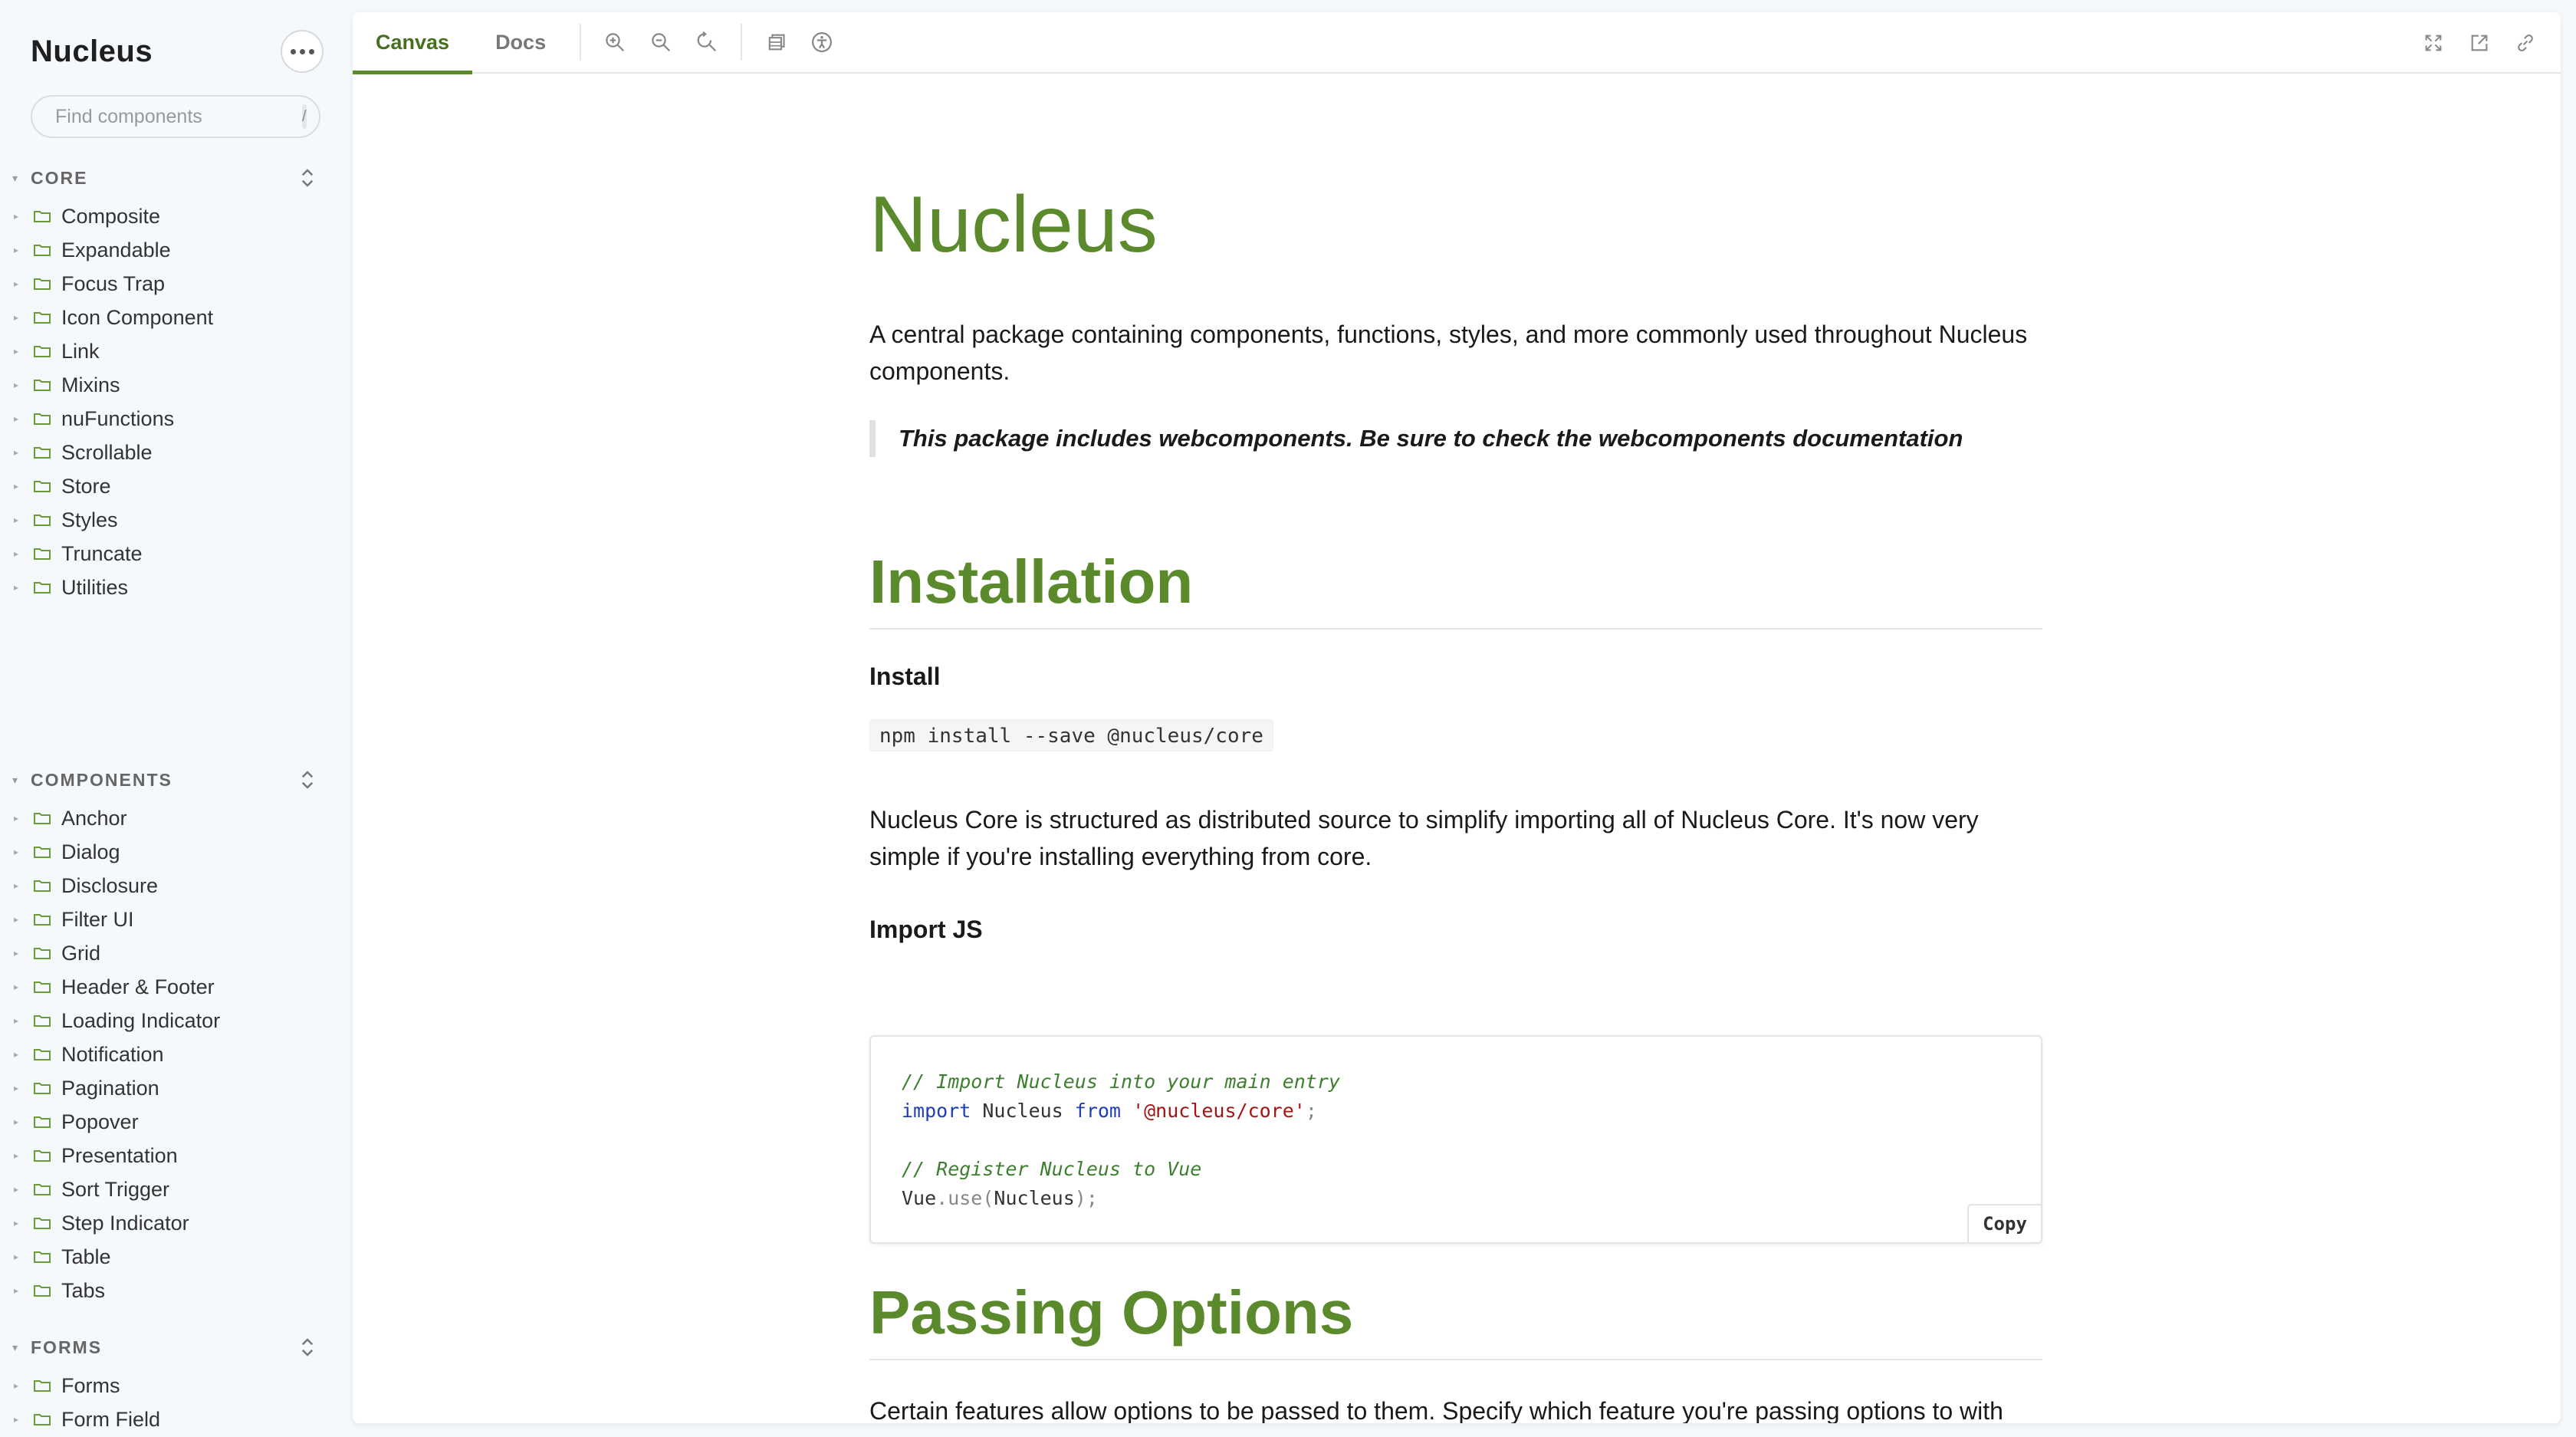  Describe the element at coordinates (303, 51) in the screenshot. I see `more-options-button` at that location.